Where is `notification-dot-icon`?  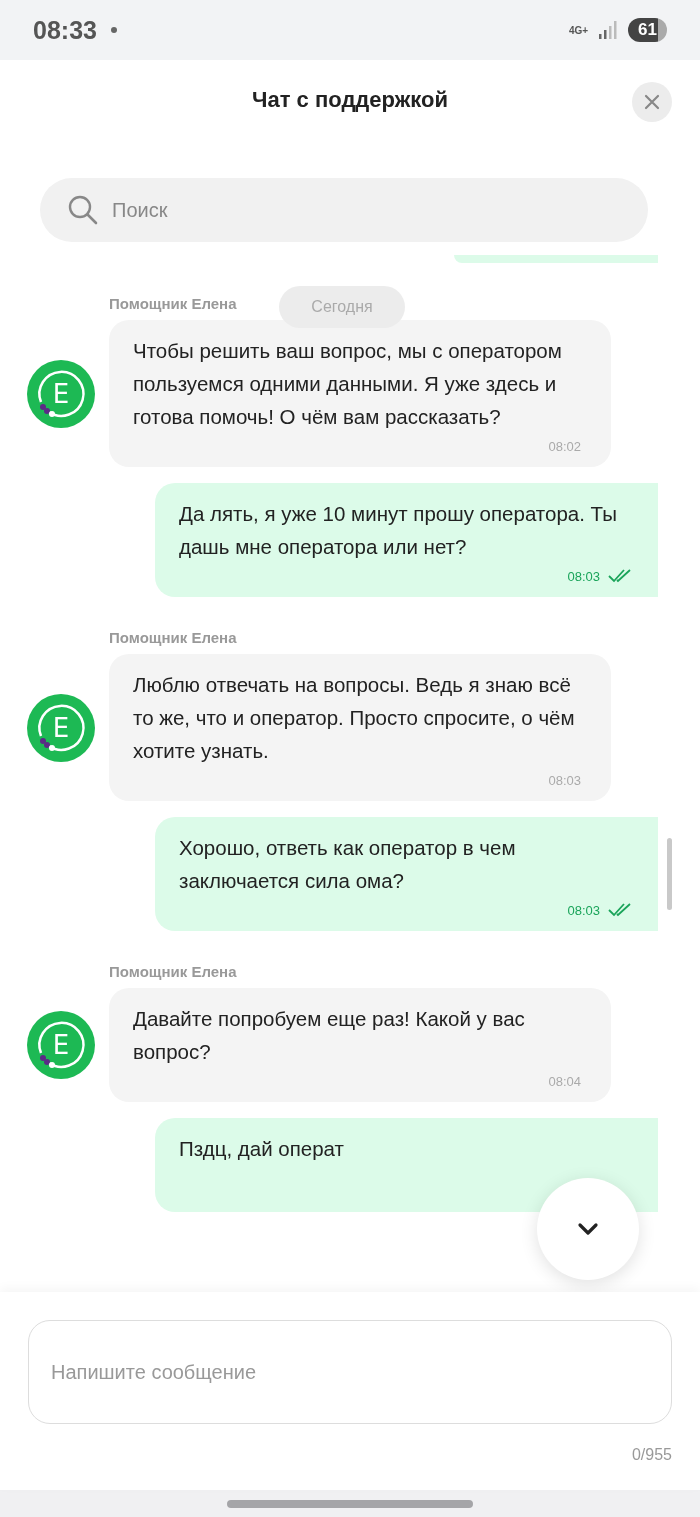 notification-dot-icon is located at coordinates (113, 30).